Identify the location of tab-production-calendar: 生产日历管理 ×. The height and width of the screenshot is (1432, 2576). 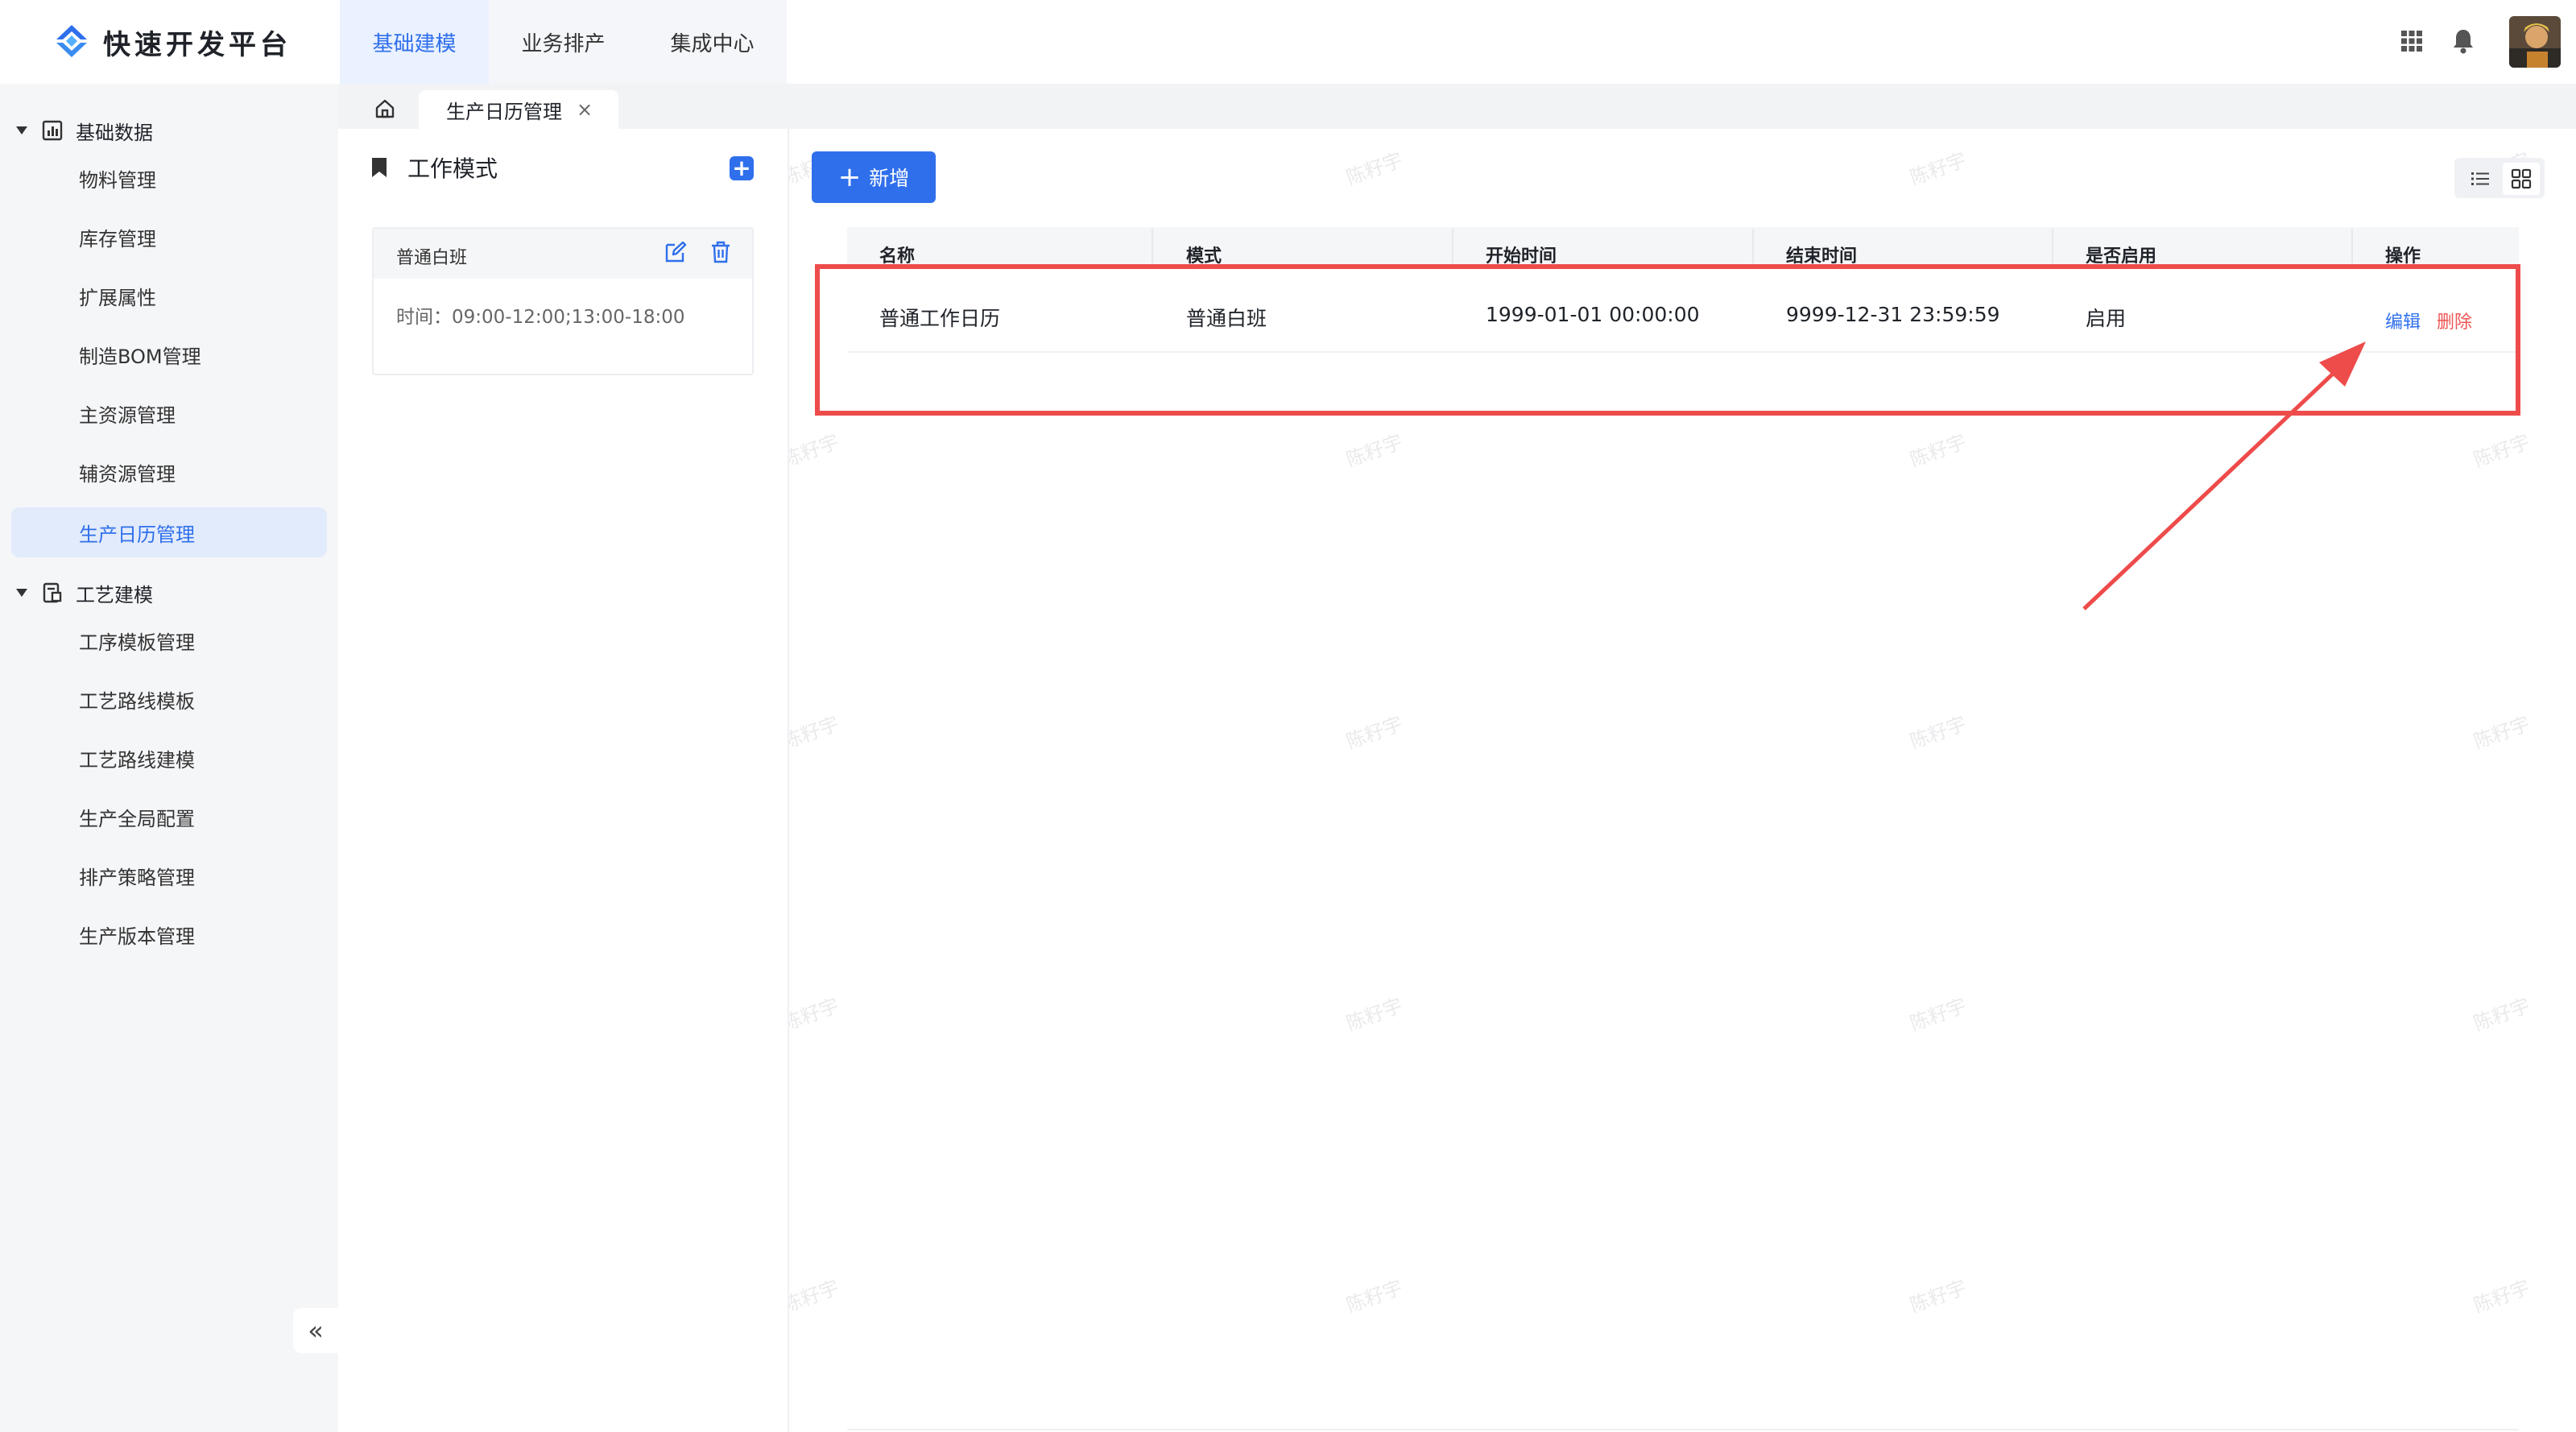
(519, 109).